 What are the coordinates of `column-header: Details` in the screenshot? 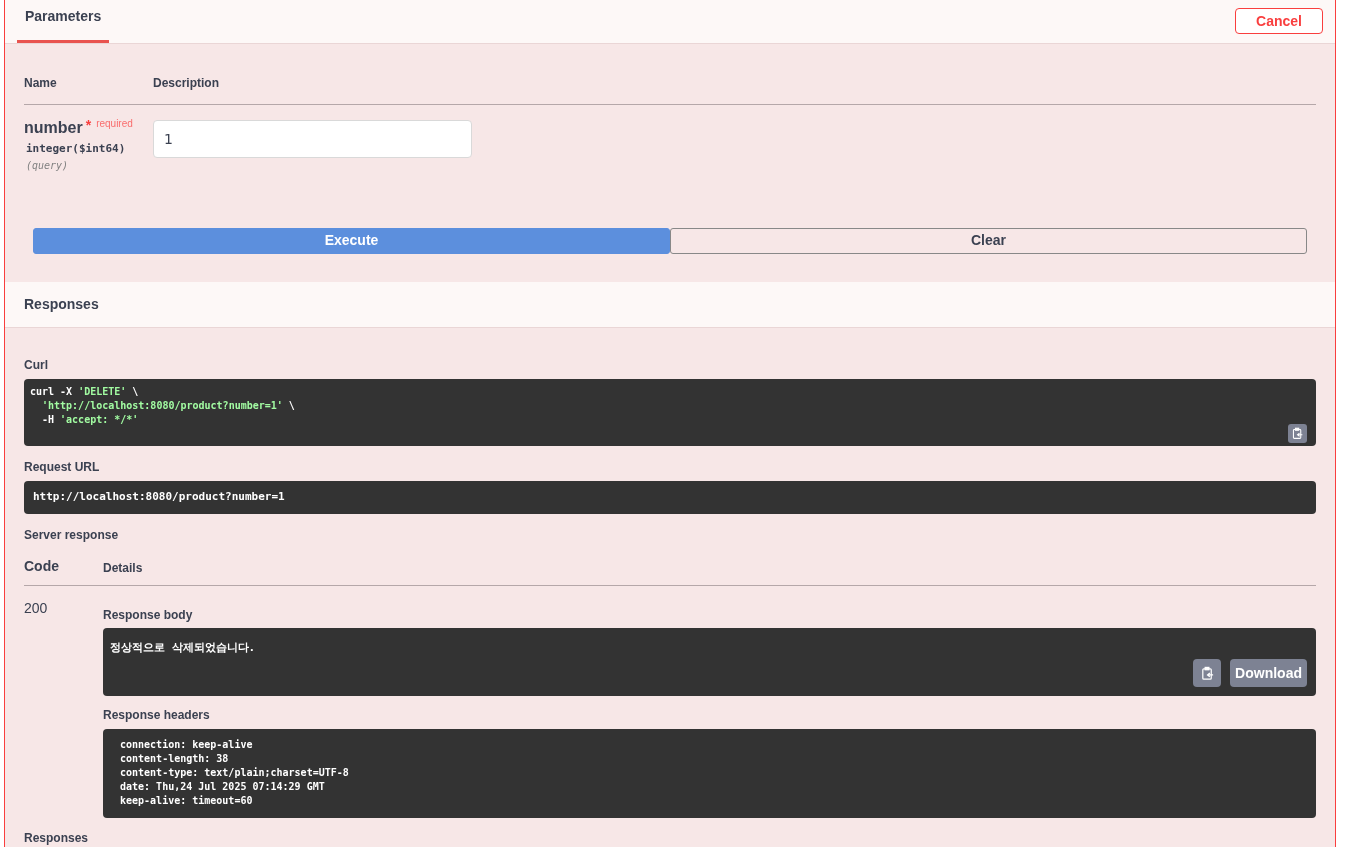 It's located at (123, 568).